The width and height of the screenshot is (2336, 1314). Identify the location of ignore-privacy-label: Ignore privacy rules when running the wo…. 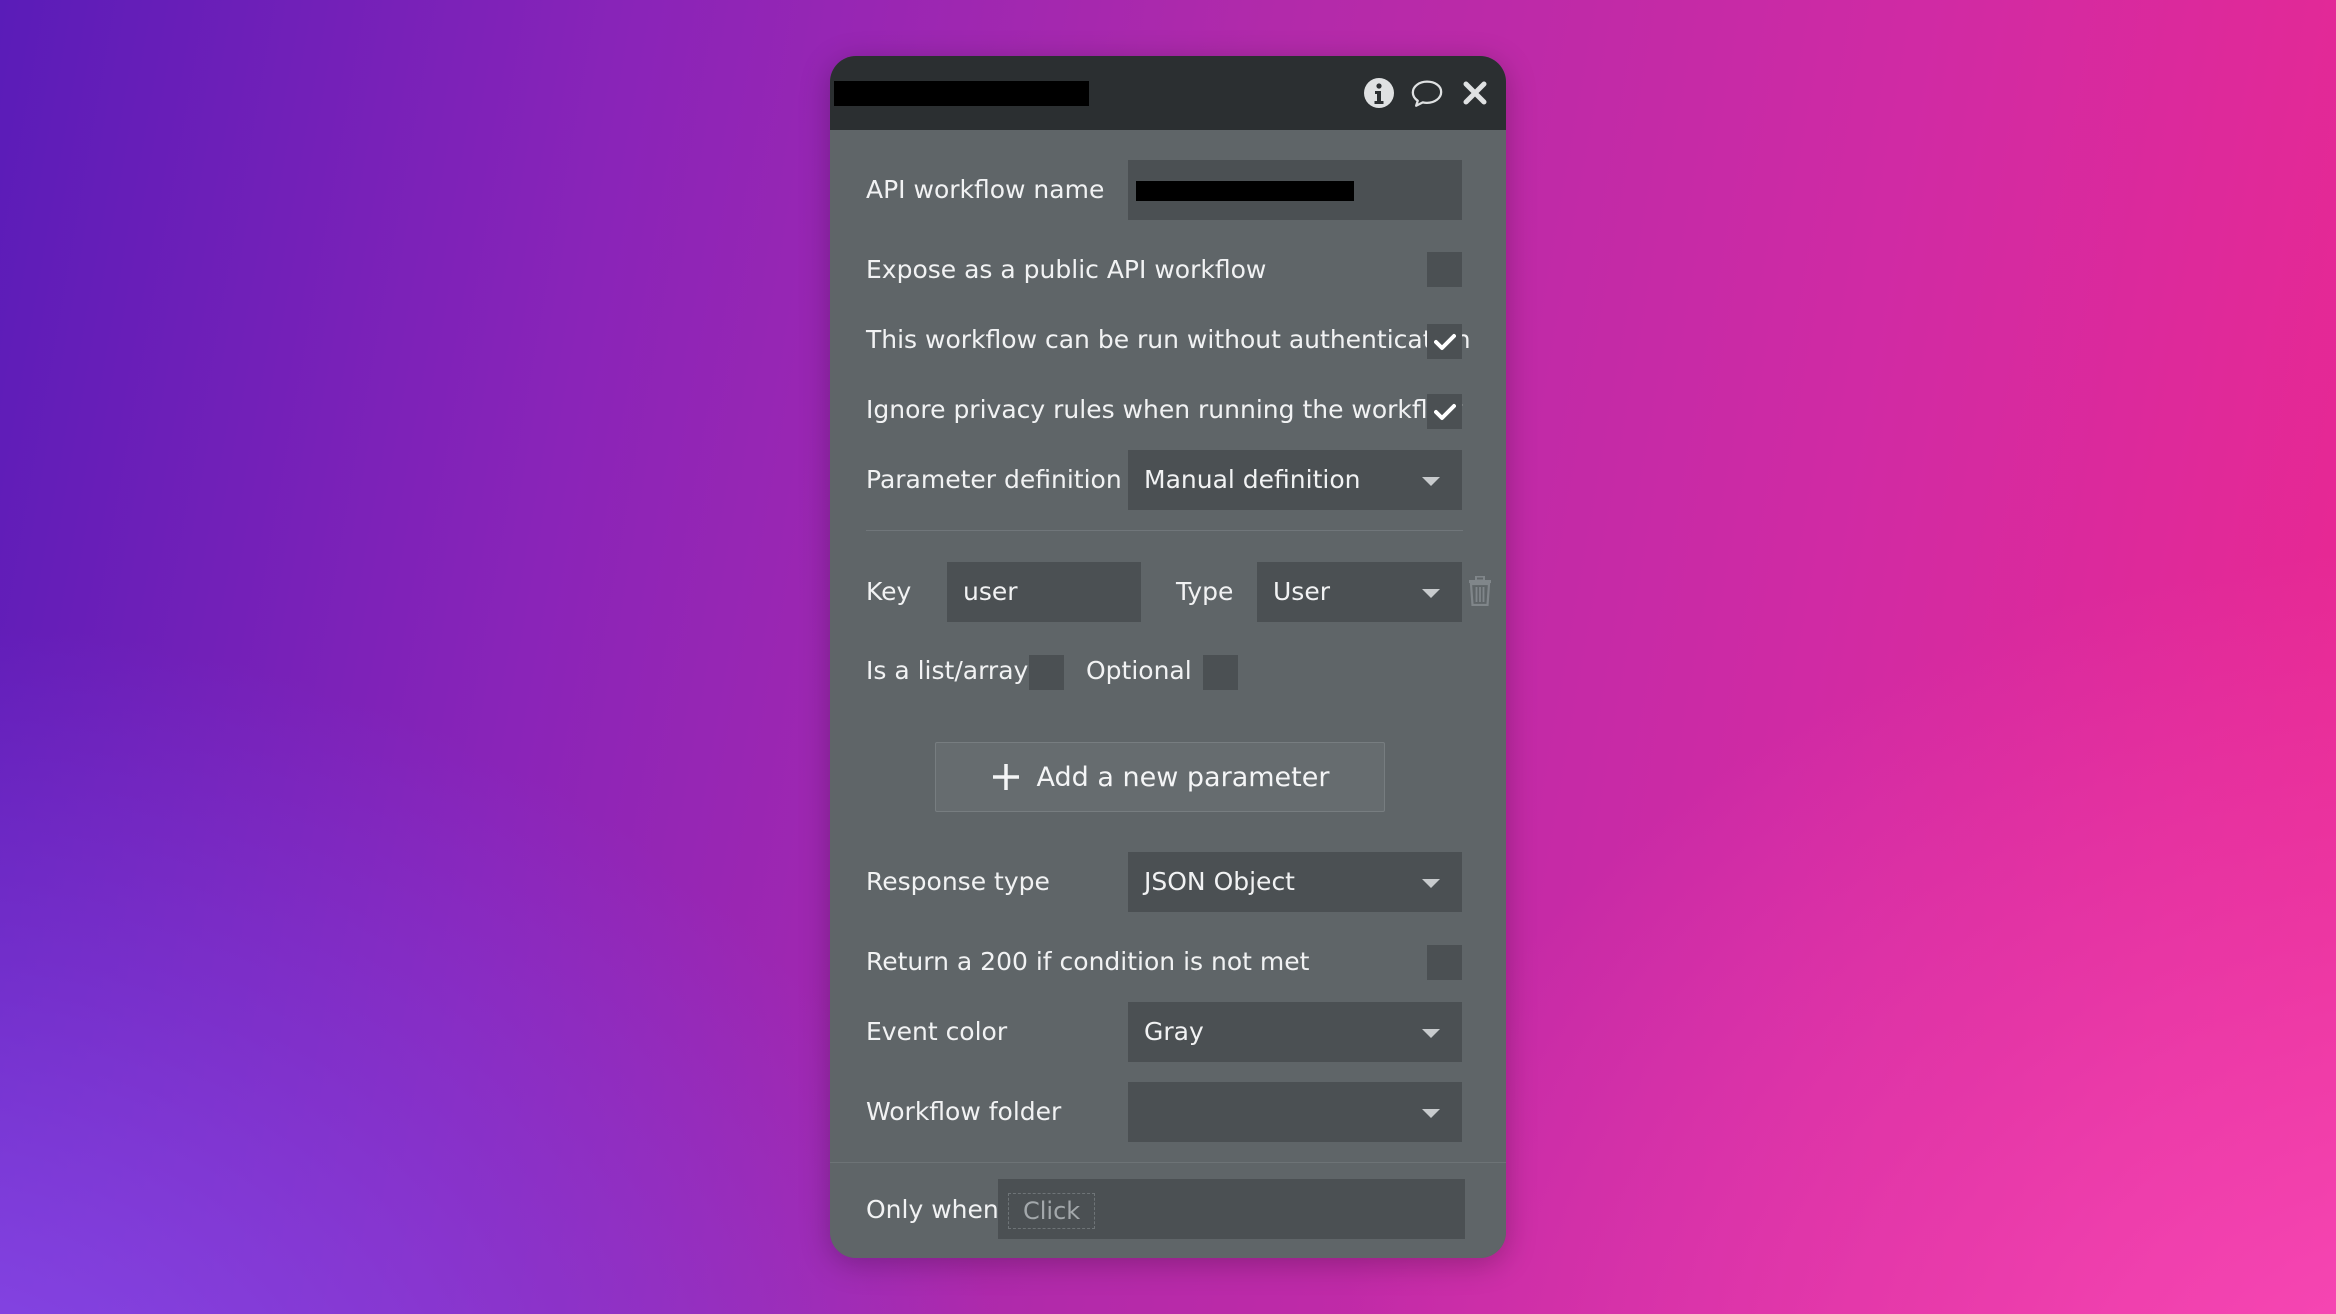
(1165, 409).